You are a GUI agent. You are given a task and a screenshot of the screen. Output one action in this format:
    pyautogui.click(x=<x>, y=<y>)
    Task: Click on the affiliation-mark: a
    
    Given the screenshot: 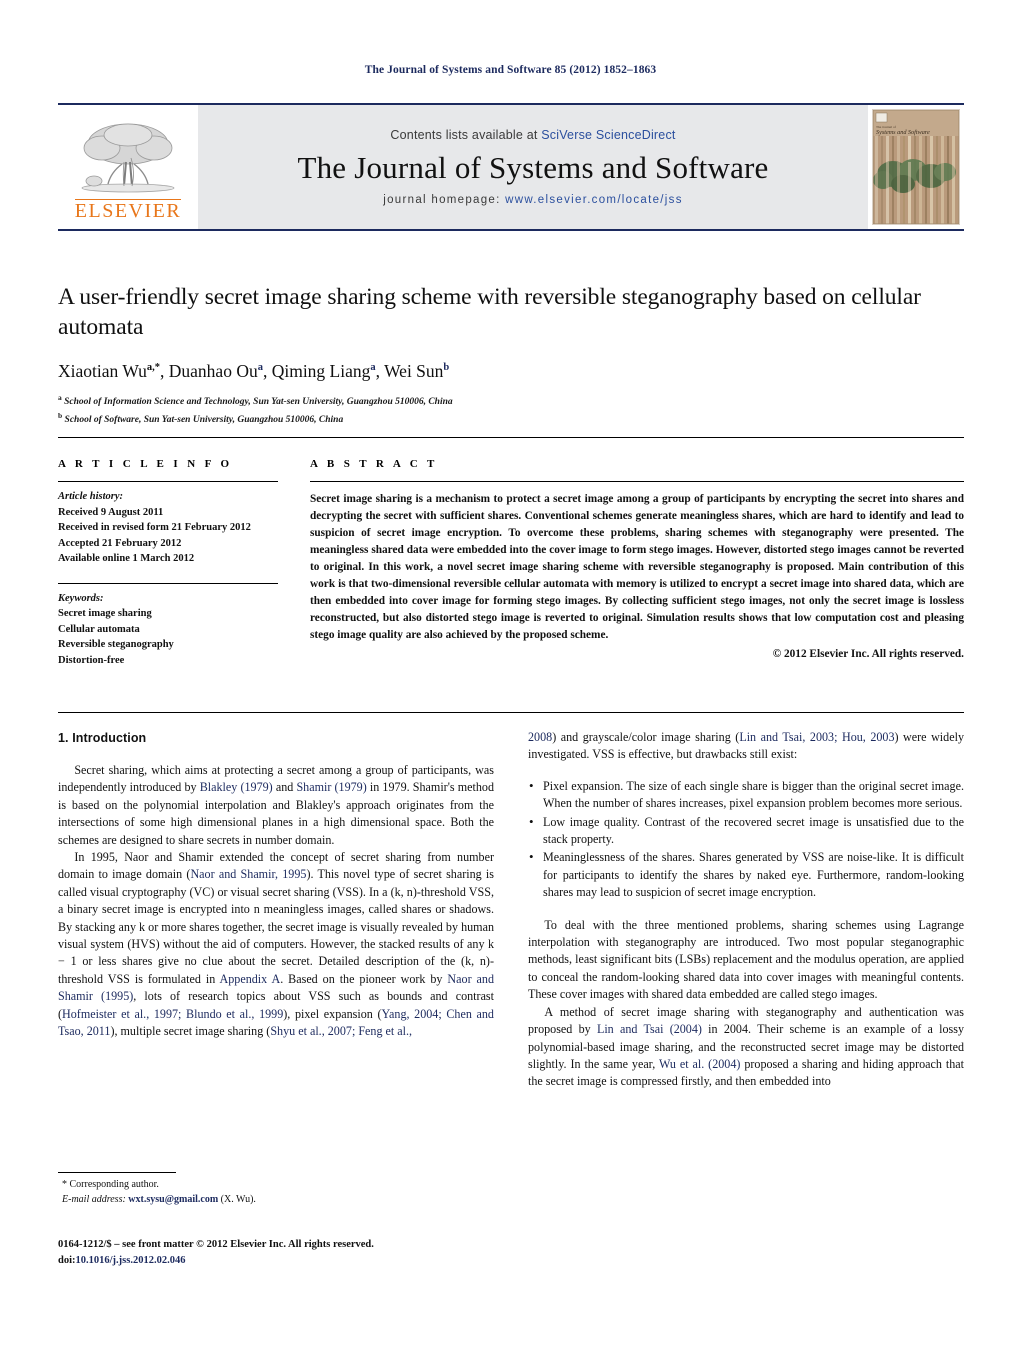 What is the action you would take?
    pyautogui.click(x=60, y=398)
    